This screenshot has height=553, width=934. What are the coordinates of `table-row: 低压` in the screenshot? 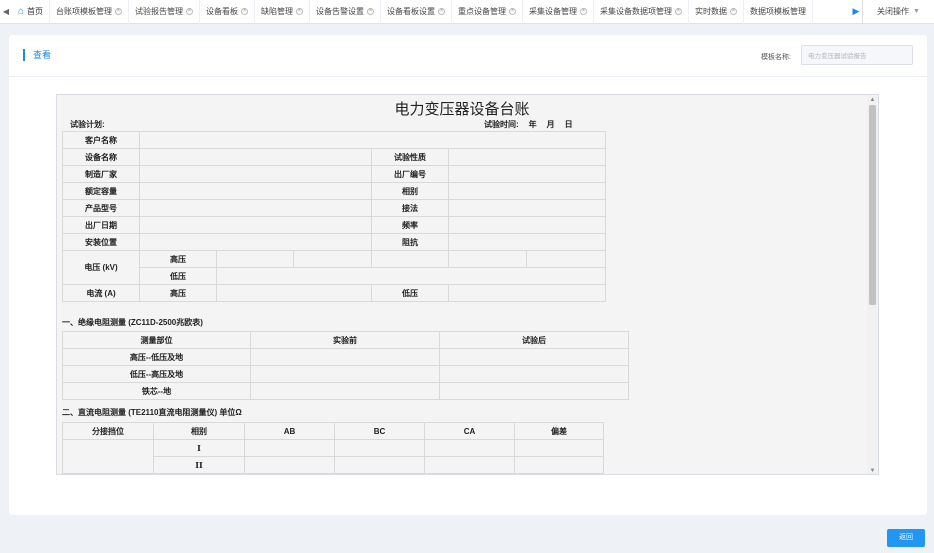 It's located at (335, 276).